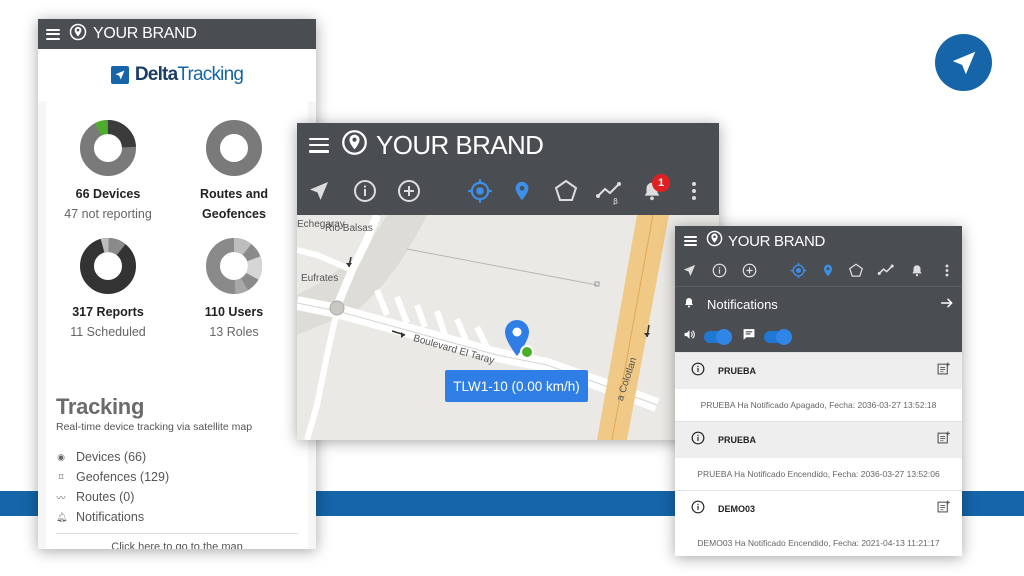 This screenshot has height=576, width=1024. I want to click on tracking-item-routes: 〰 Routes (0), so click(177, 497).